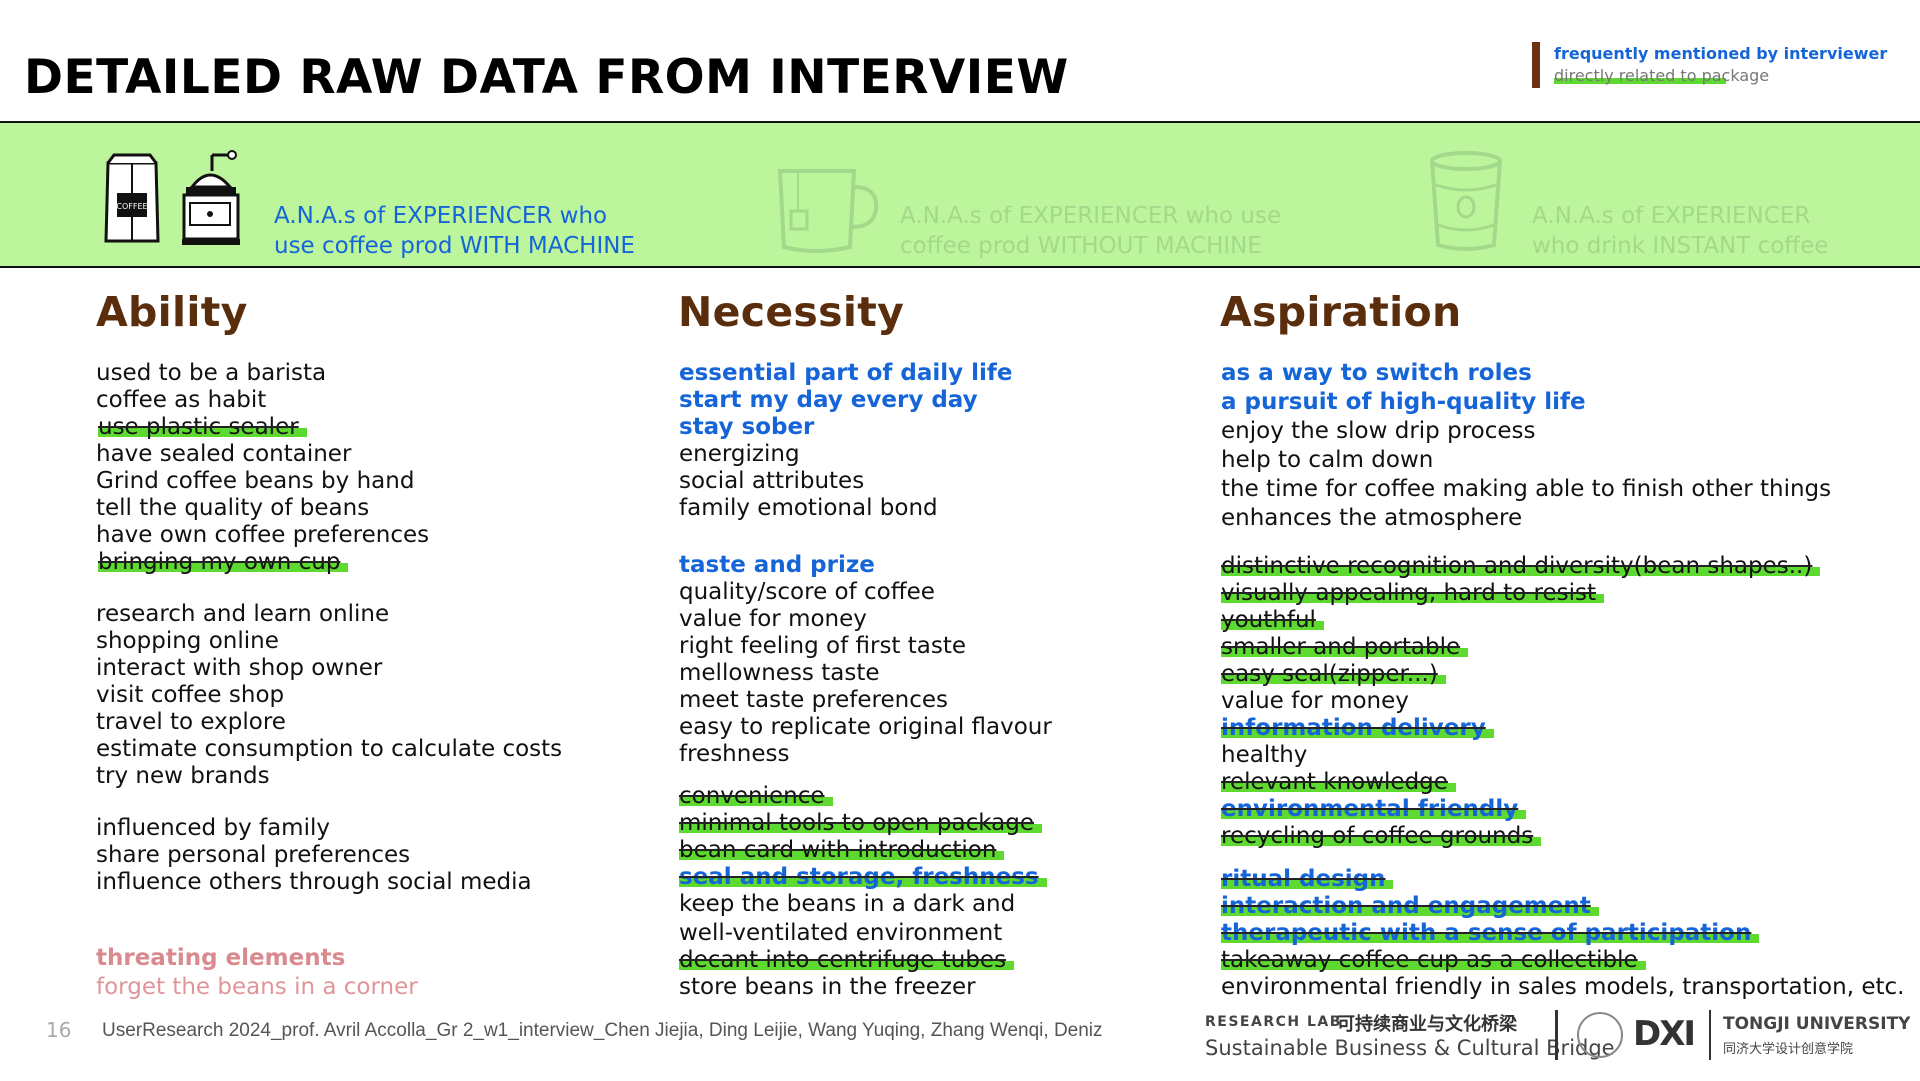 This screenshot has width=1920, height=1081. What do you see at coordinates (1410, 906) in the screenshot?
I see `aspiration-item: interaction and engagement` at bounding box center [1410, 906].